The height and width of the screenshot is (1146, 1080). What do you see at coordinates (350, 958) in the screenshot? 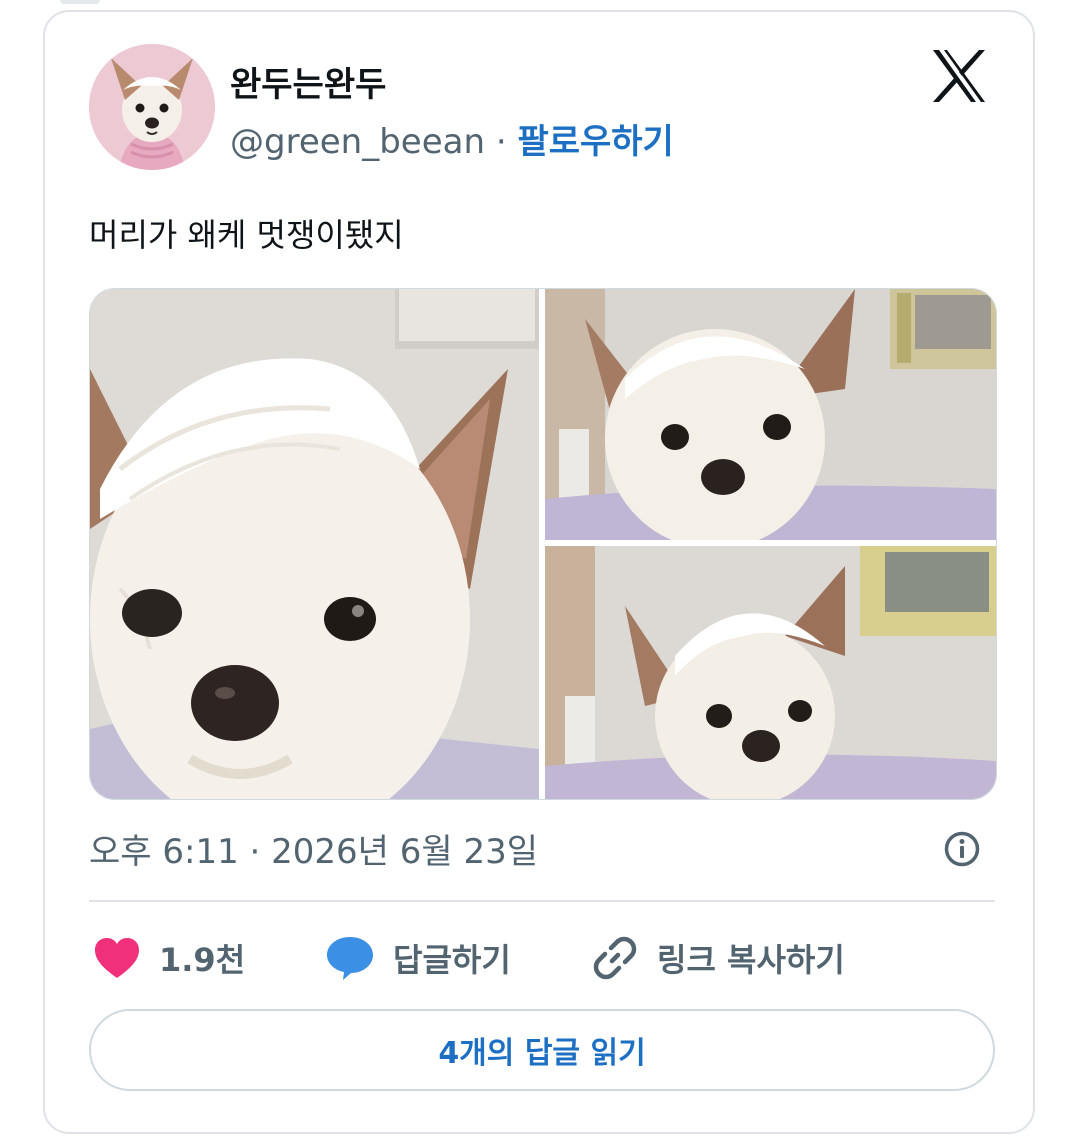
I see `speech-bubble-icon` at bounding box center [350, 958].